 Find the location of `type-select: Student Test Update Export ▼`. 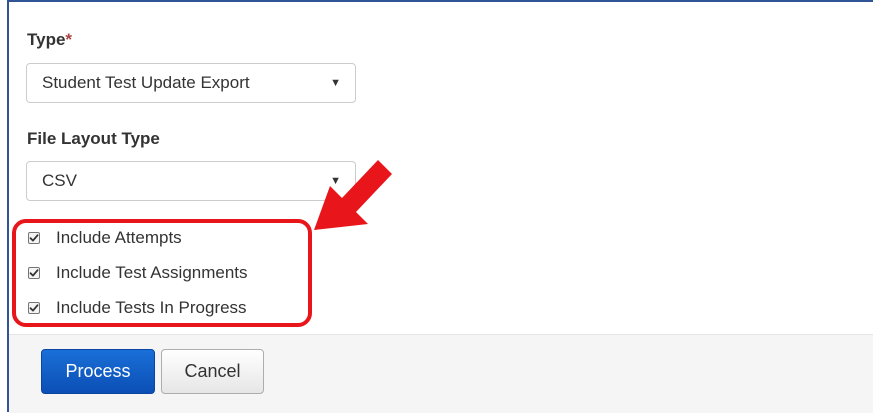

type-select: Student Test Update Export ▼ is located at coordinates (191, 83).